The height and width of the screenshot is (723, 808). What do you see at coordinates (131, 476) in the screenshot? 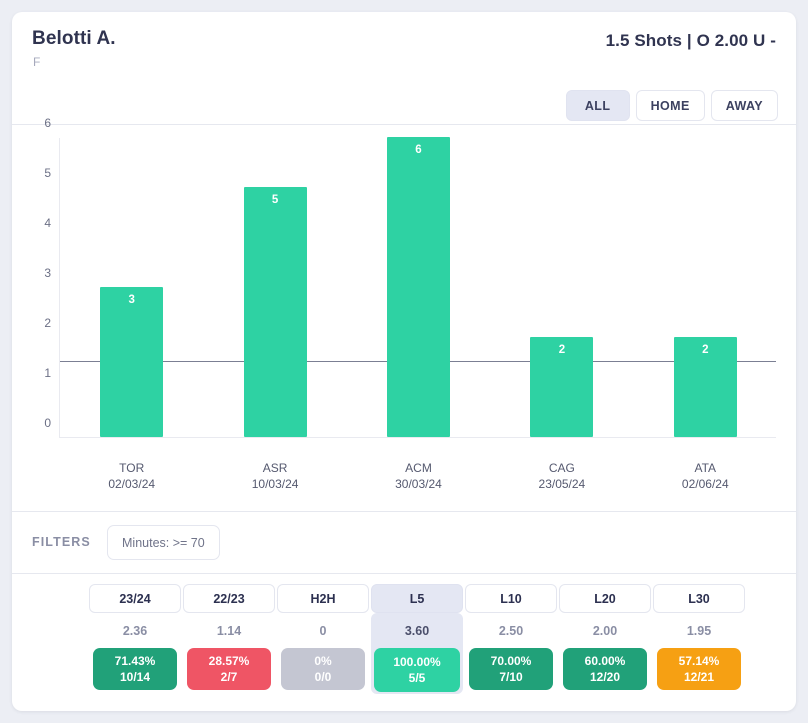
I see `x-axis-label: TOR 02/03/24` at bounding box center [131, 476].